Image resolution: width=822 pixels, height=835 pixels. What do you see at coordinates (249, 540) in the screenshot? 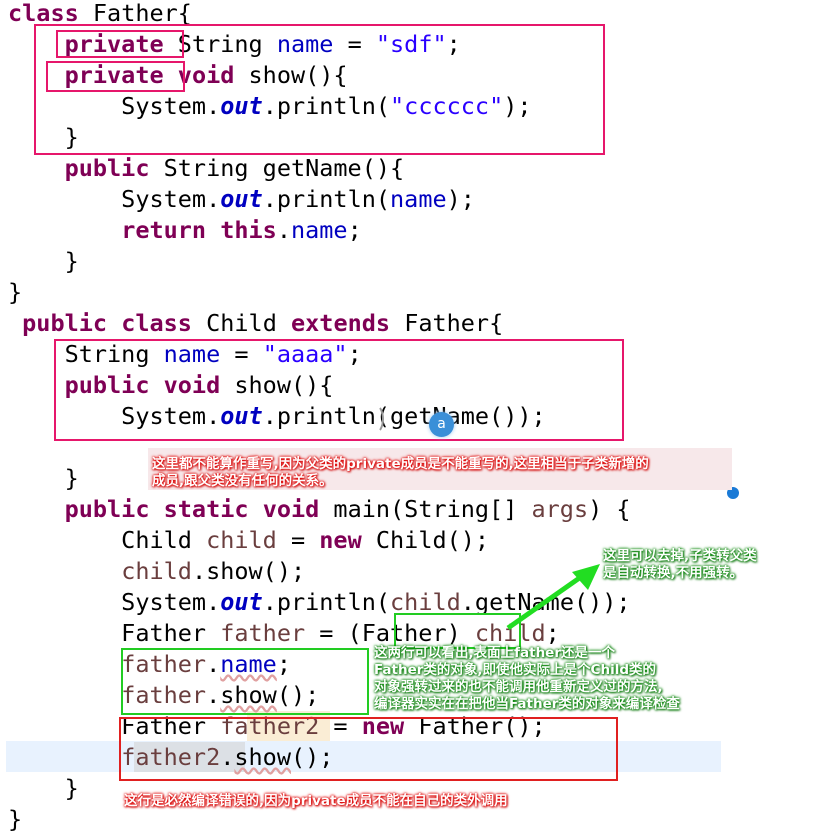
I see `code-line: Child child = new Child();` at bounding box center [249, 540].